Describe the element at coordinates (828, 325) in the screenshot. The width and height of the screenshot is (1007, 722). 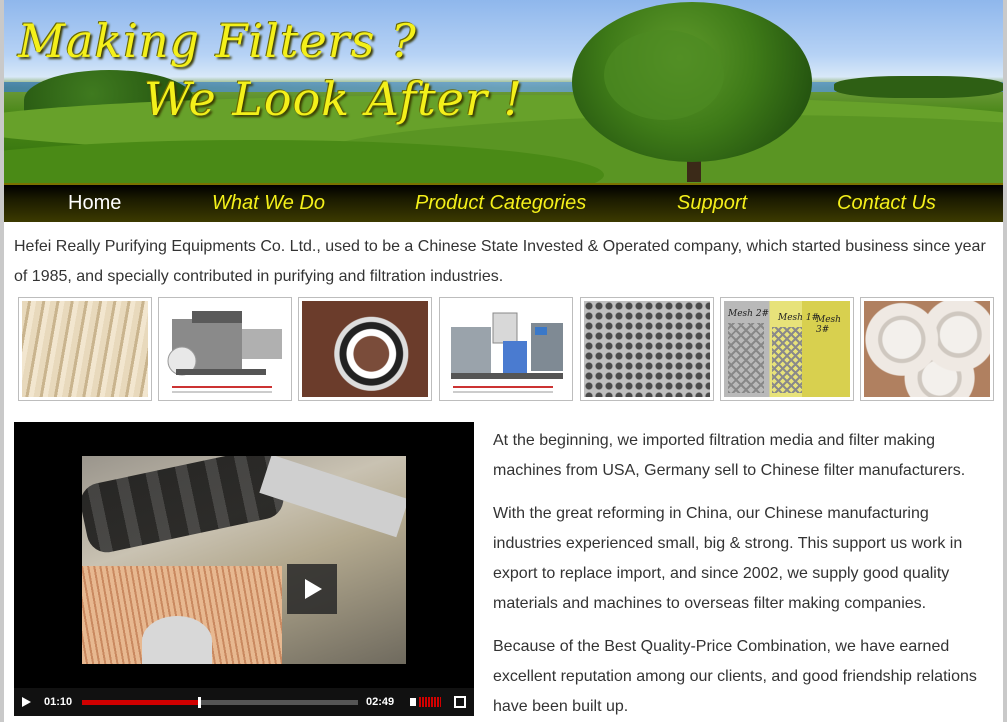
I see `mesh-tag: Mesh 3#` at that location.